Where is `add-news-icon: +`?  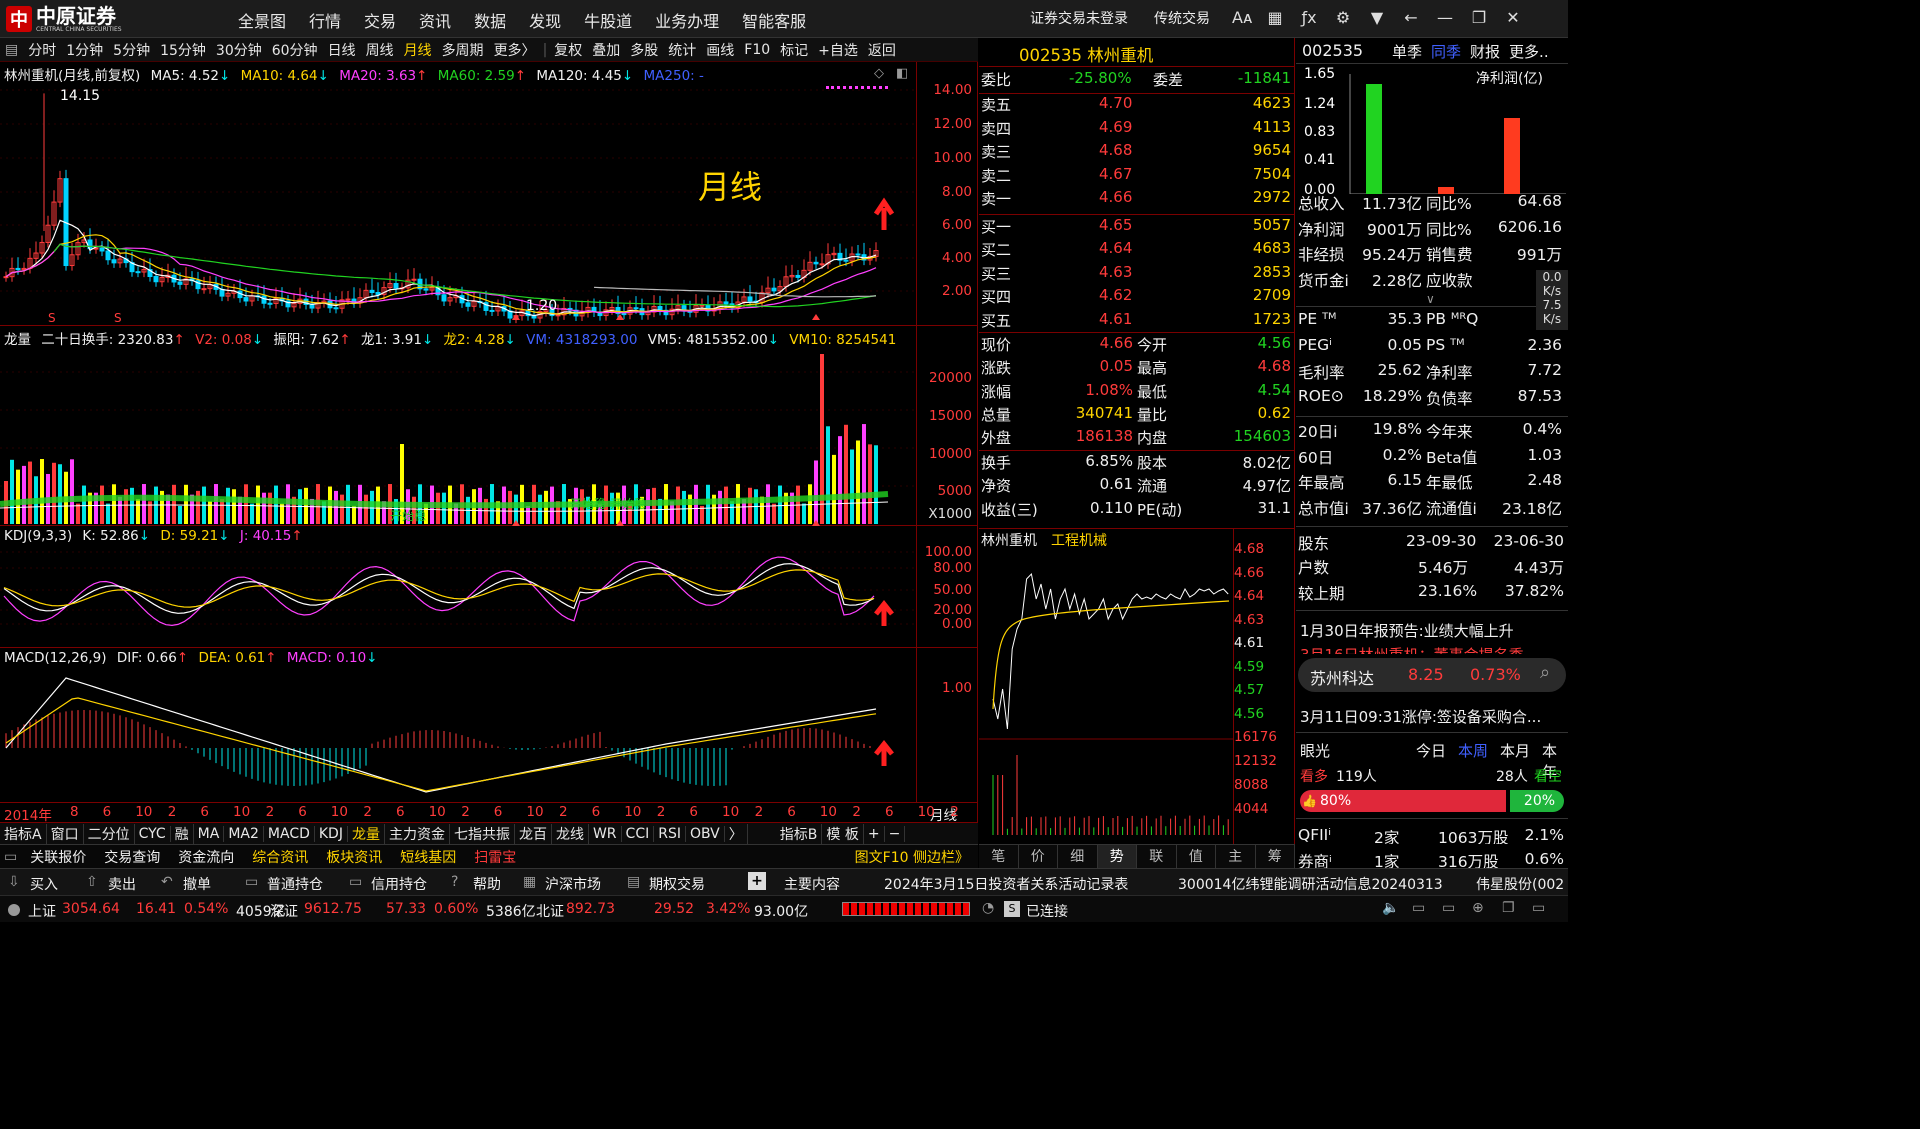
add-news-icon: + is located at coordinates (757, 881).